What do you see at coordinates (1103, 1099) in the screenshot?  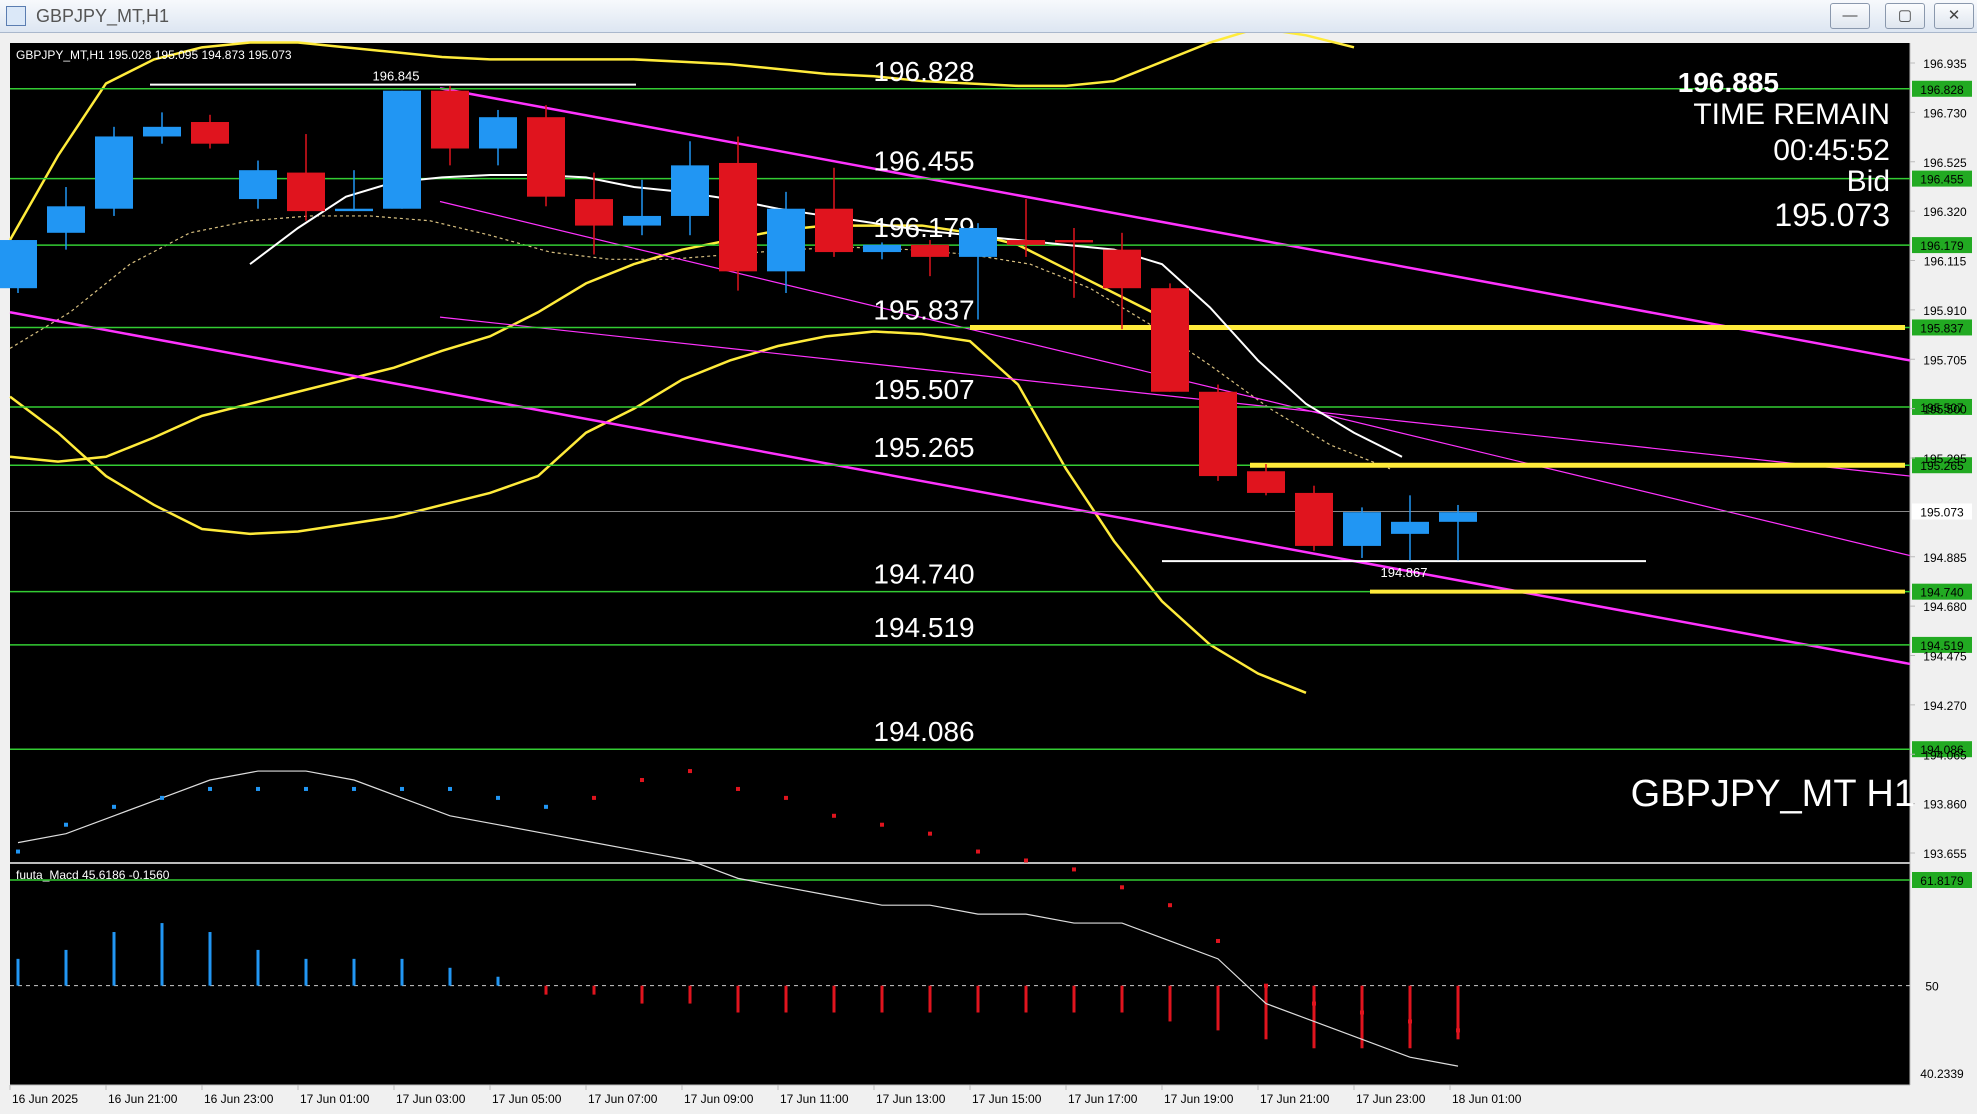 I see `time-axis-label: 17 Jun 17:00` at bounding box center [1103, 1099].